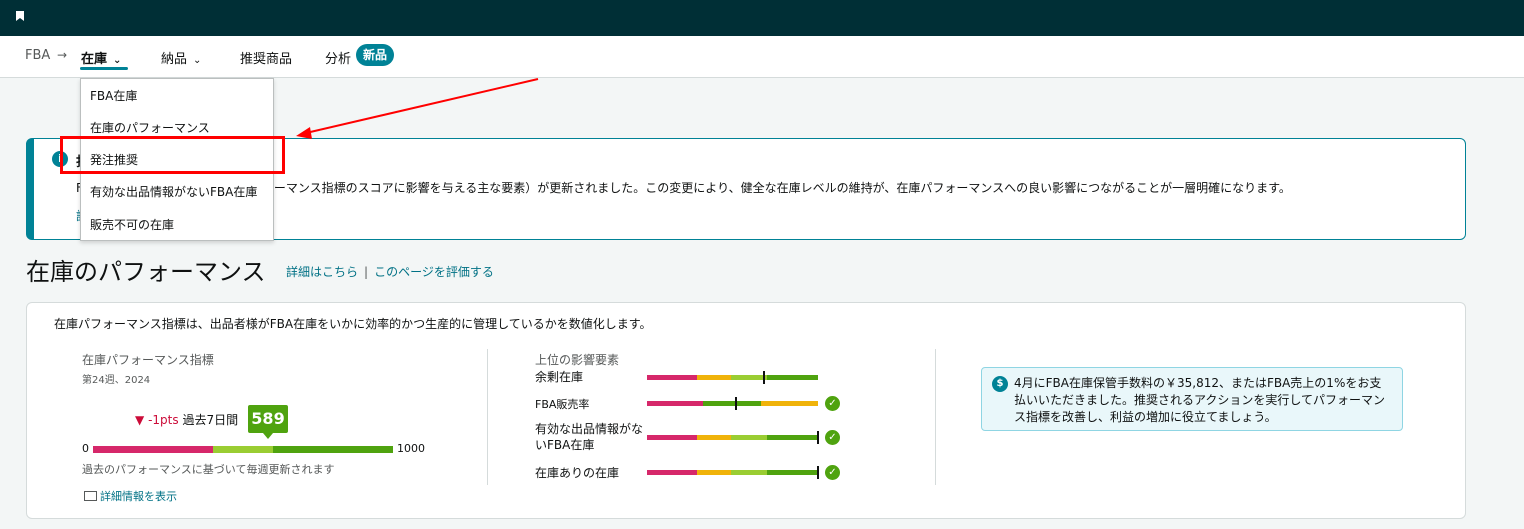  I want to click on nav-inventory: 在庫 ⌄, so click(101, 57).